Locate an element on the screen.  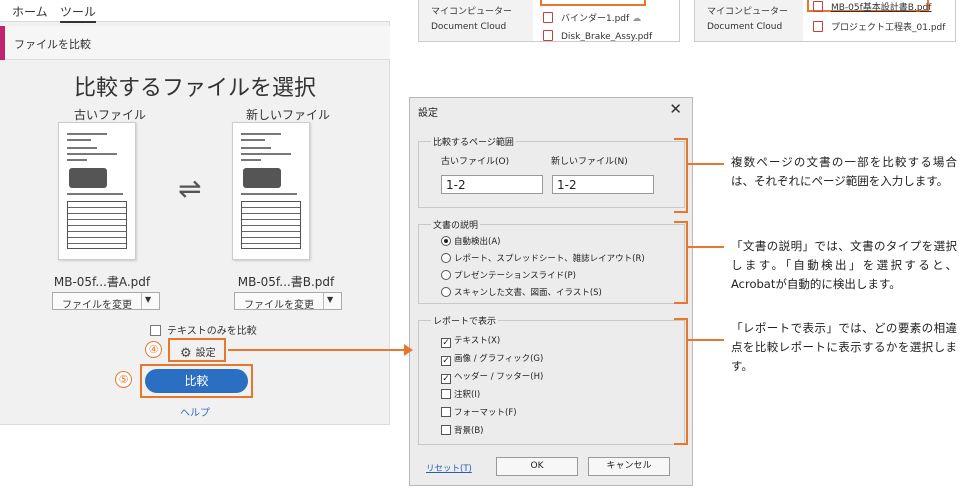
change-new-file-label: ファイルを変更 is located at coordinates (279, 305).